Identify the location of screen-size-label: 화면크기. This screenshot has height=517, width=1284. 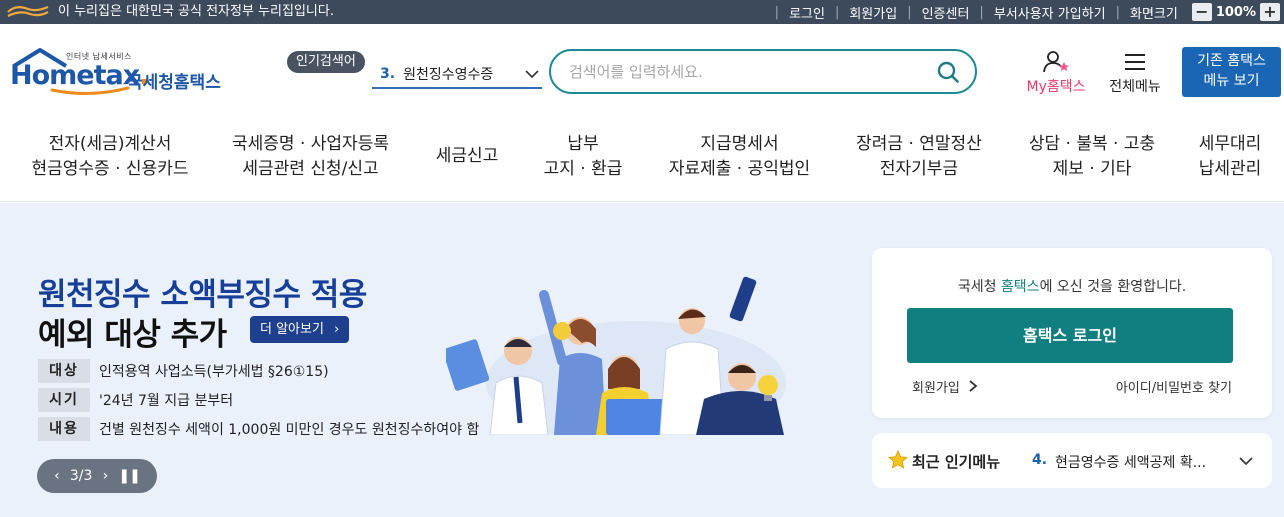
(1153, 14).